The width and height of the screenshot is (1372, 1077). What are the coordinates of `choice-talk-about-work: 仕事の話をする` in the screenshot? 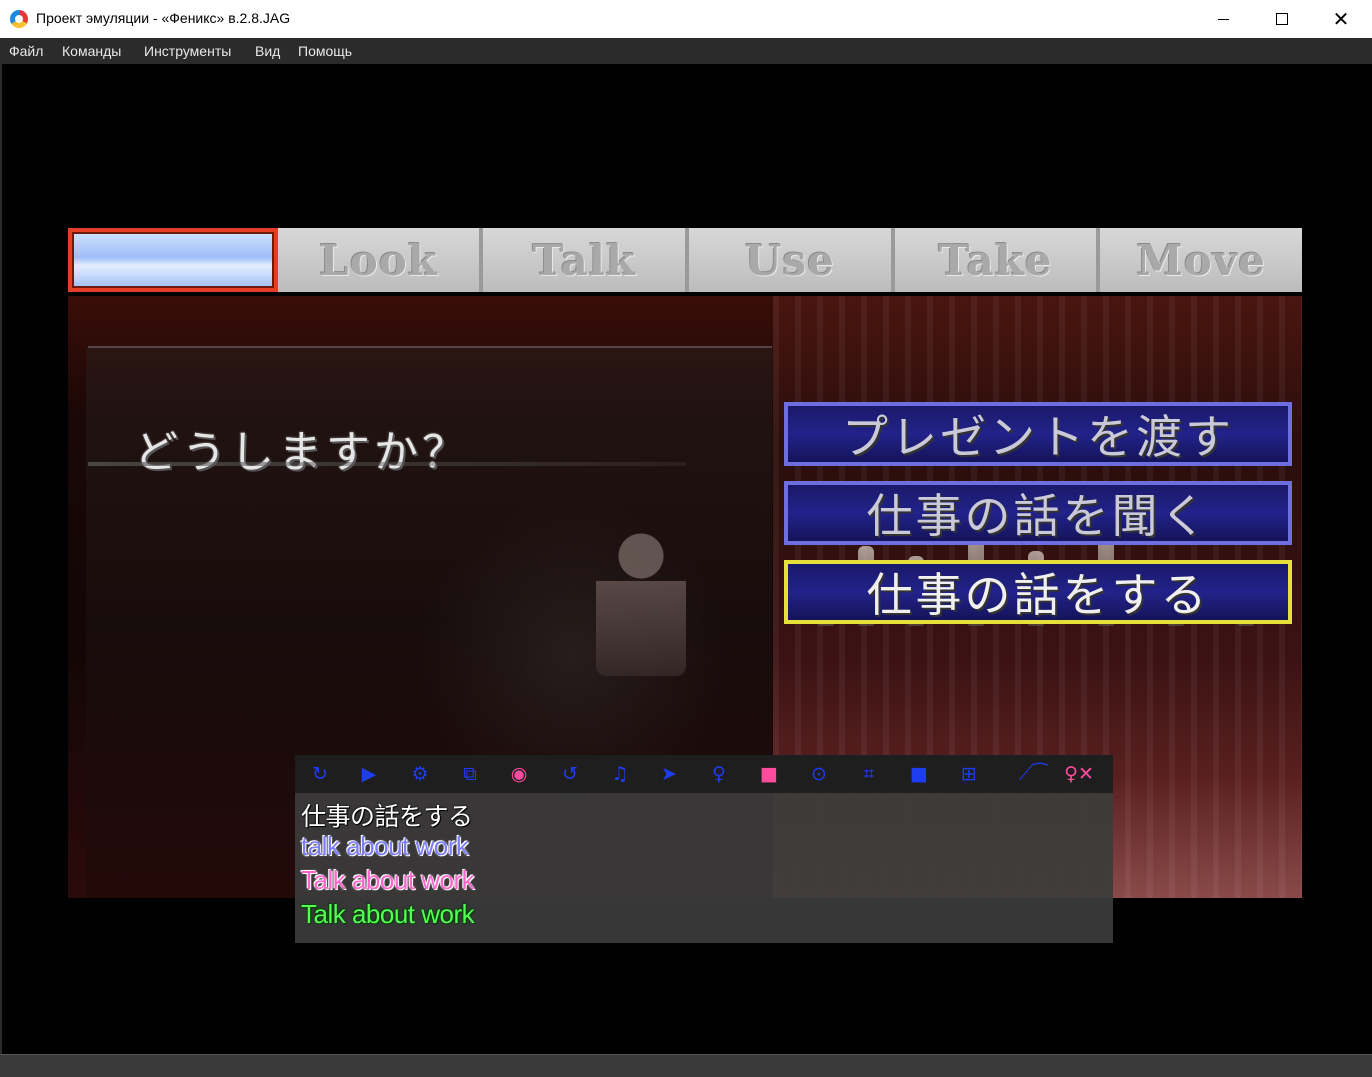 It's located at (1038, 592).